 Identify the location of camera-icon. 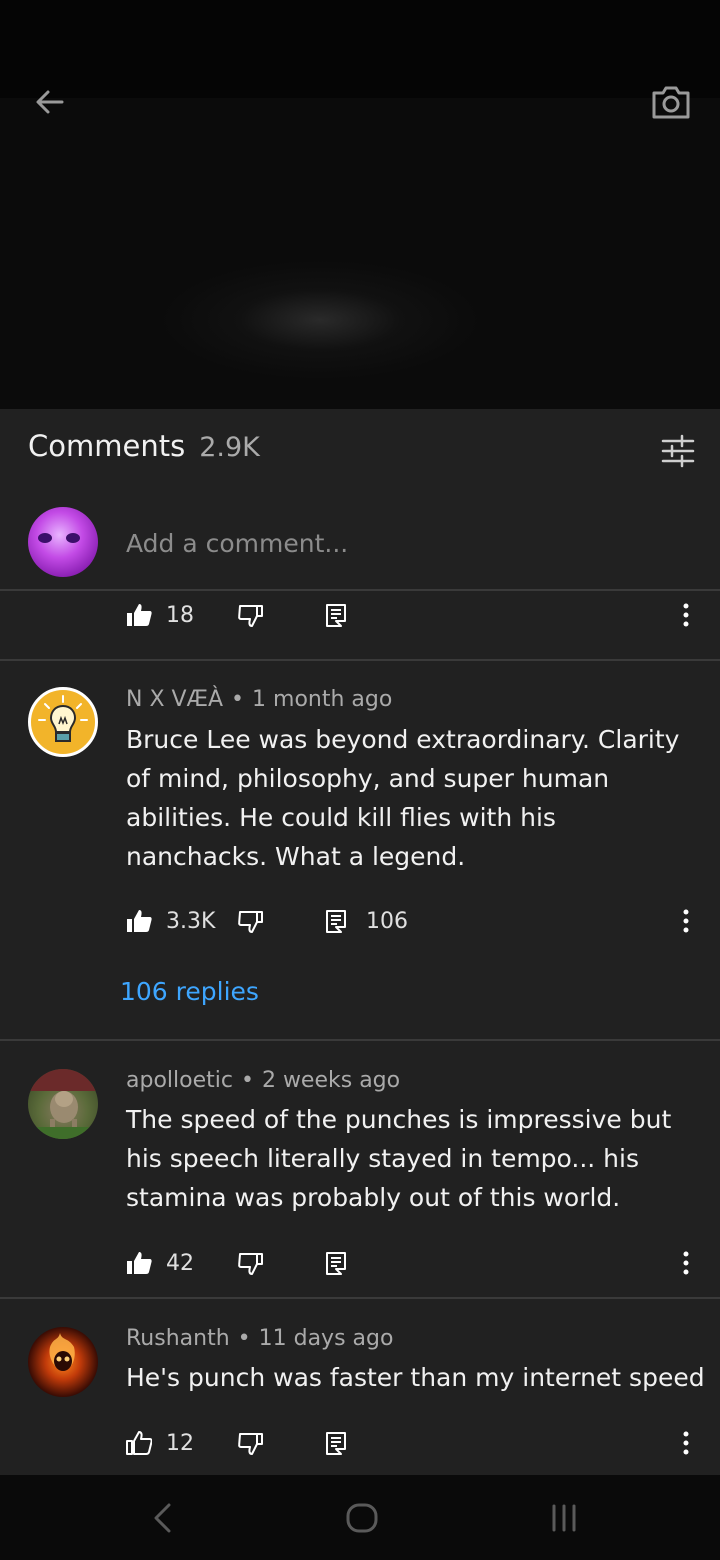
(671, 102).